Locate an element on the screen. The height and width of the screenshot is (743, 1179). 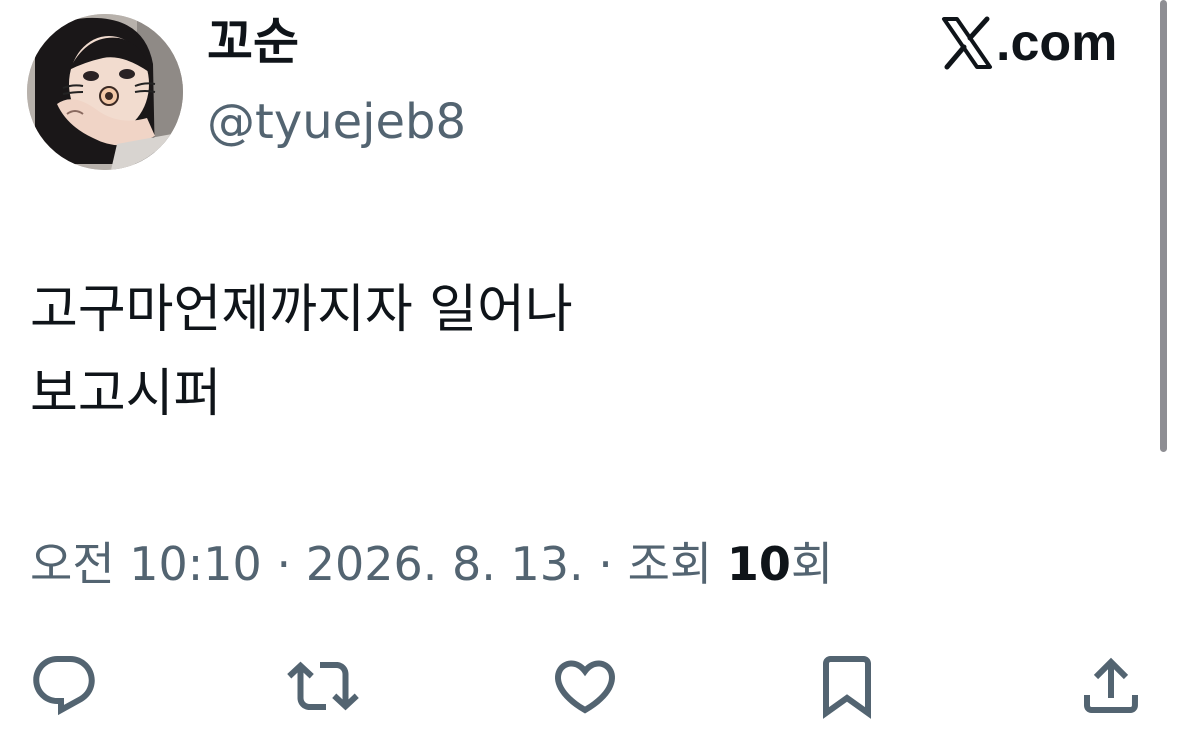
x-logo-icon is located at coordinates (967, 43).